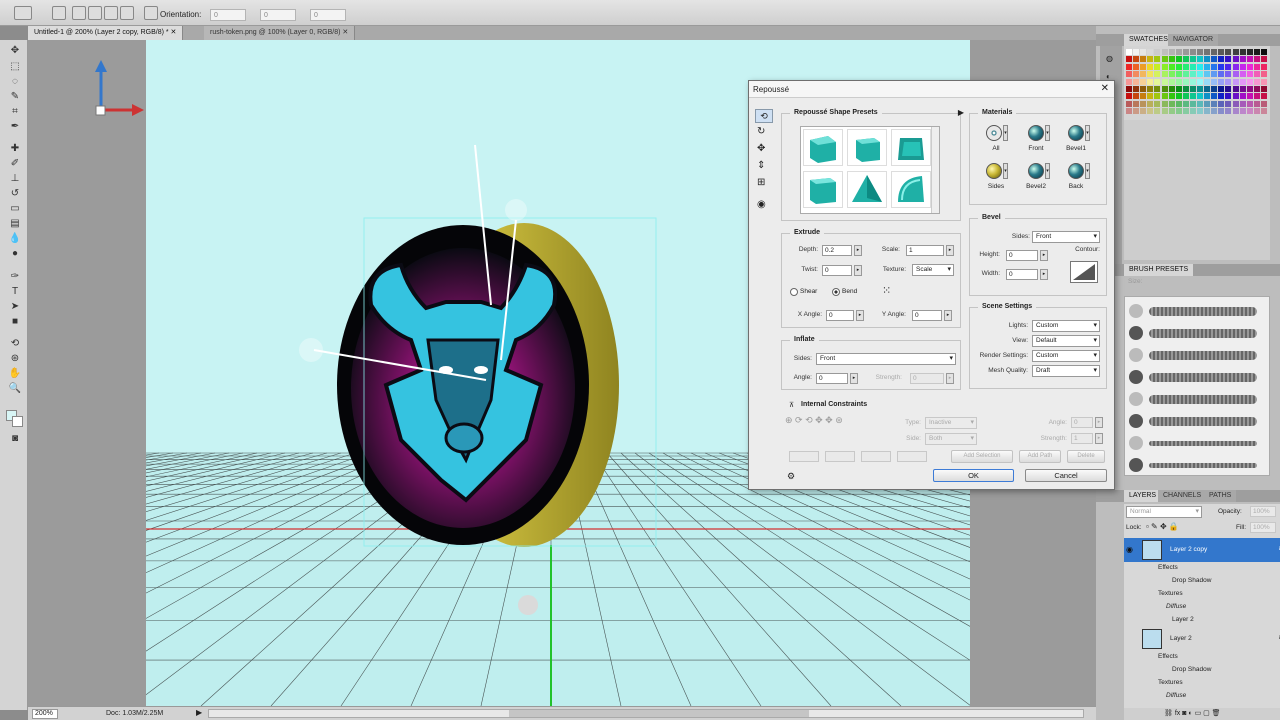 This screenshot has height=720, width=1280. Describe the element at coordinates (15, 66) in the screenshot. I see `marquee-tool-icon: ⬚` at that location.